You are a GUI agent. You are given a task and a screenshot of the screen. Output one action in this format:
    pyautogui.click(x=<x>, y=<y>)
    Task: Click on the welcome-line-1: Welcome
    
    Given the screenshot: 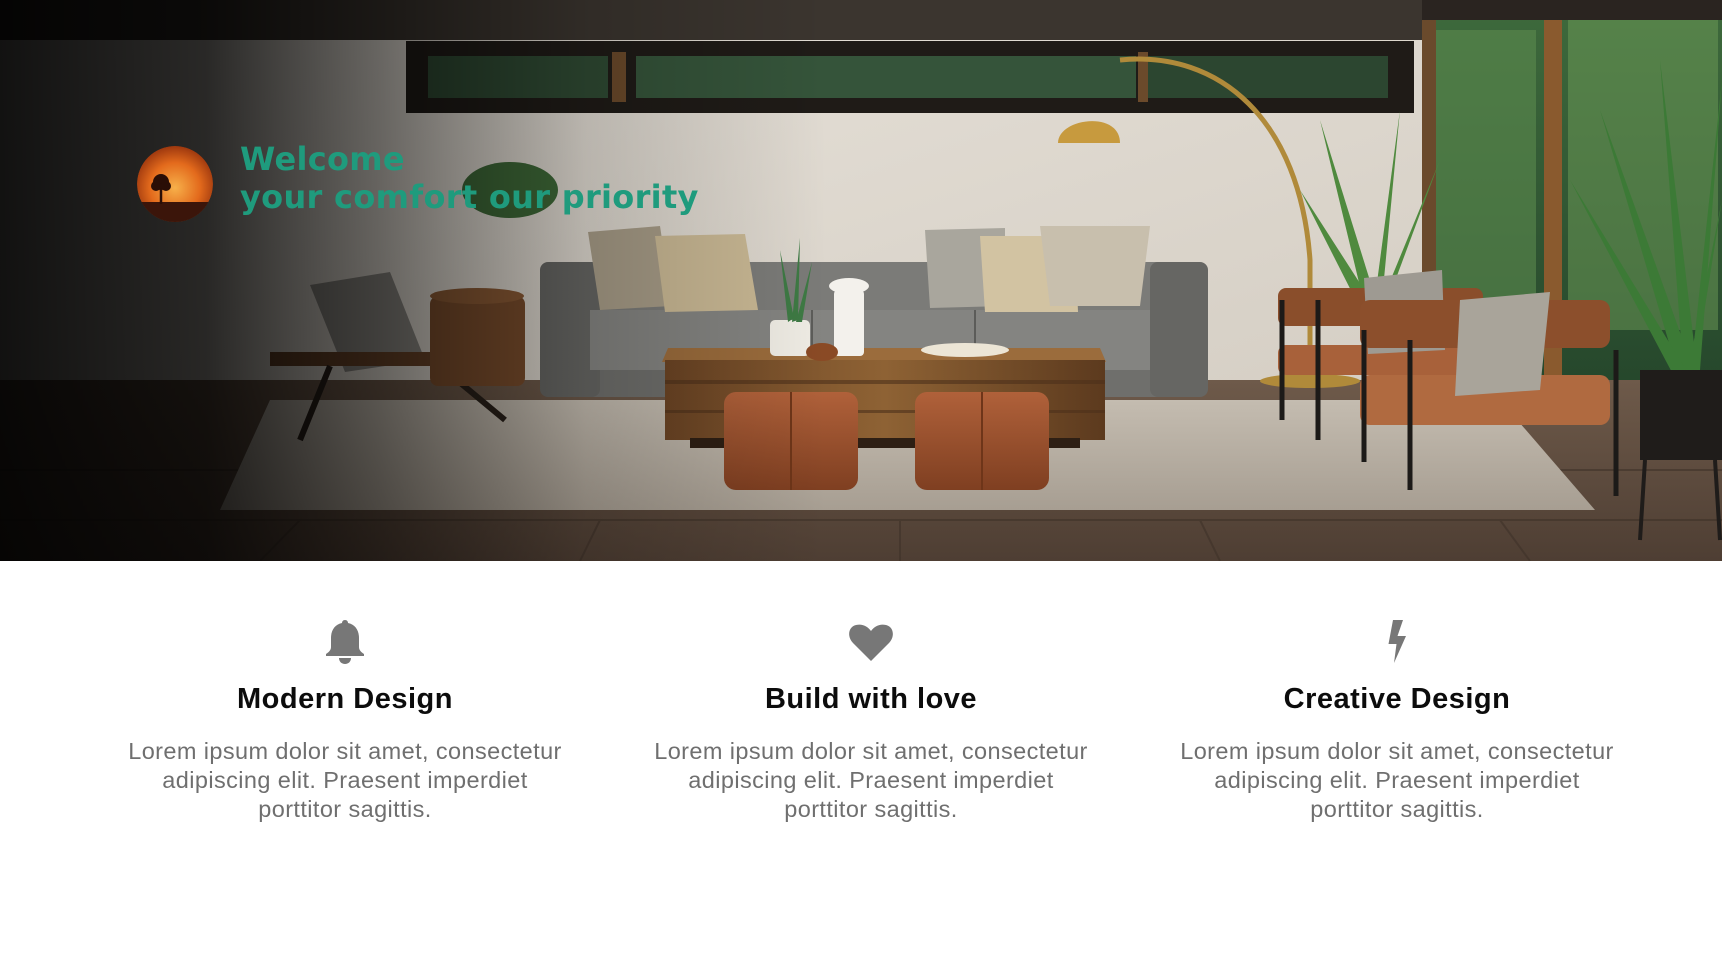 What is the action you would take?
    pyautogui.click(x=322, y=159)
    